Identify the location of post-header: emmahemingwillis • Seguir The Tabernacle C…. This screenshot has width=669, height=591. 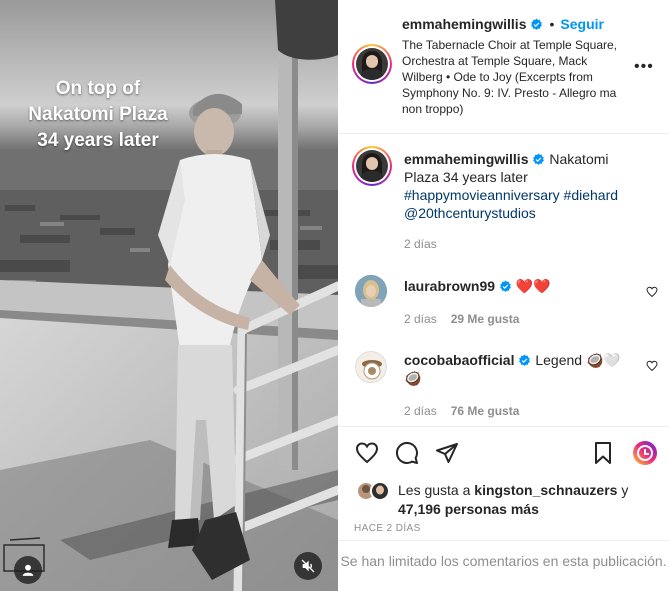
(503, 67).